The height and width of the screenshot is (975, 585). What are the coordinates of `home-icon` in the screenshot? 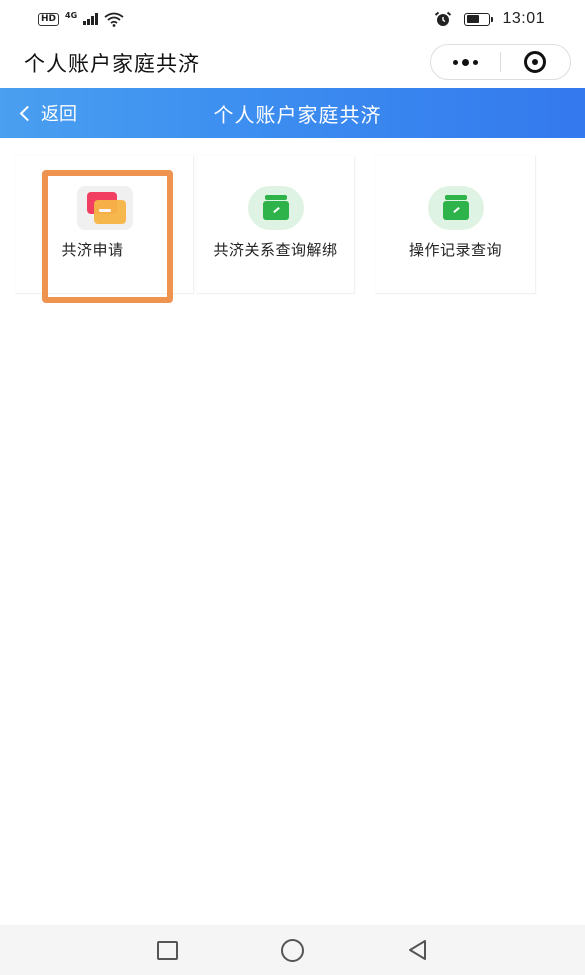 It's located at (292, 950).